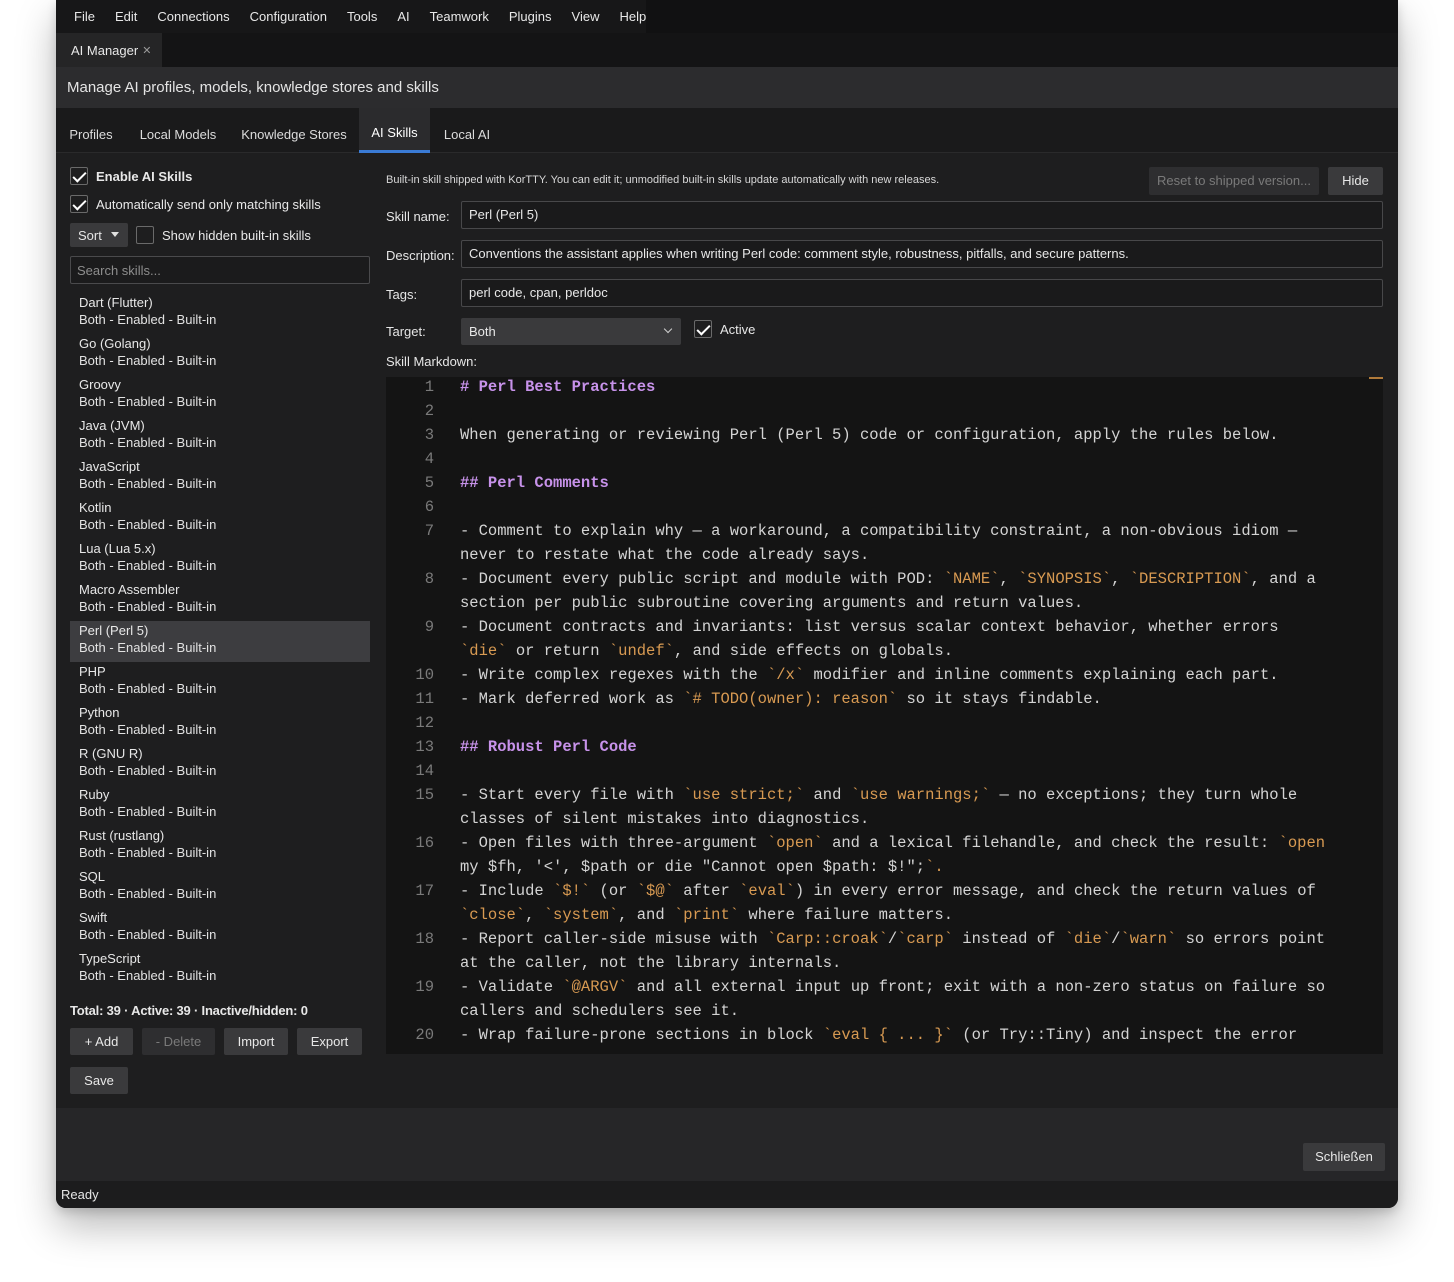  Describe the element at coordinates (131, 176) in the screenshot. I see `enable-ai-skills-toggle: Enable AI Skills` at that location.